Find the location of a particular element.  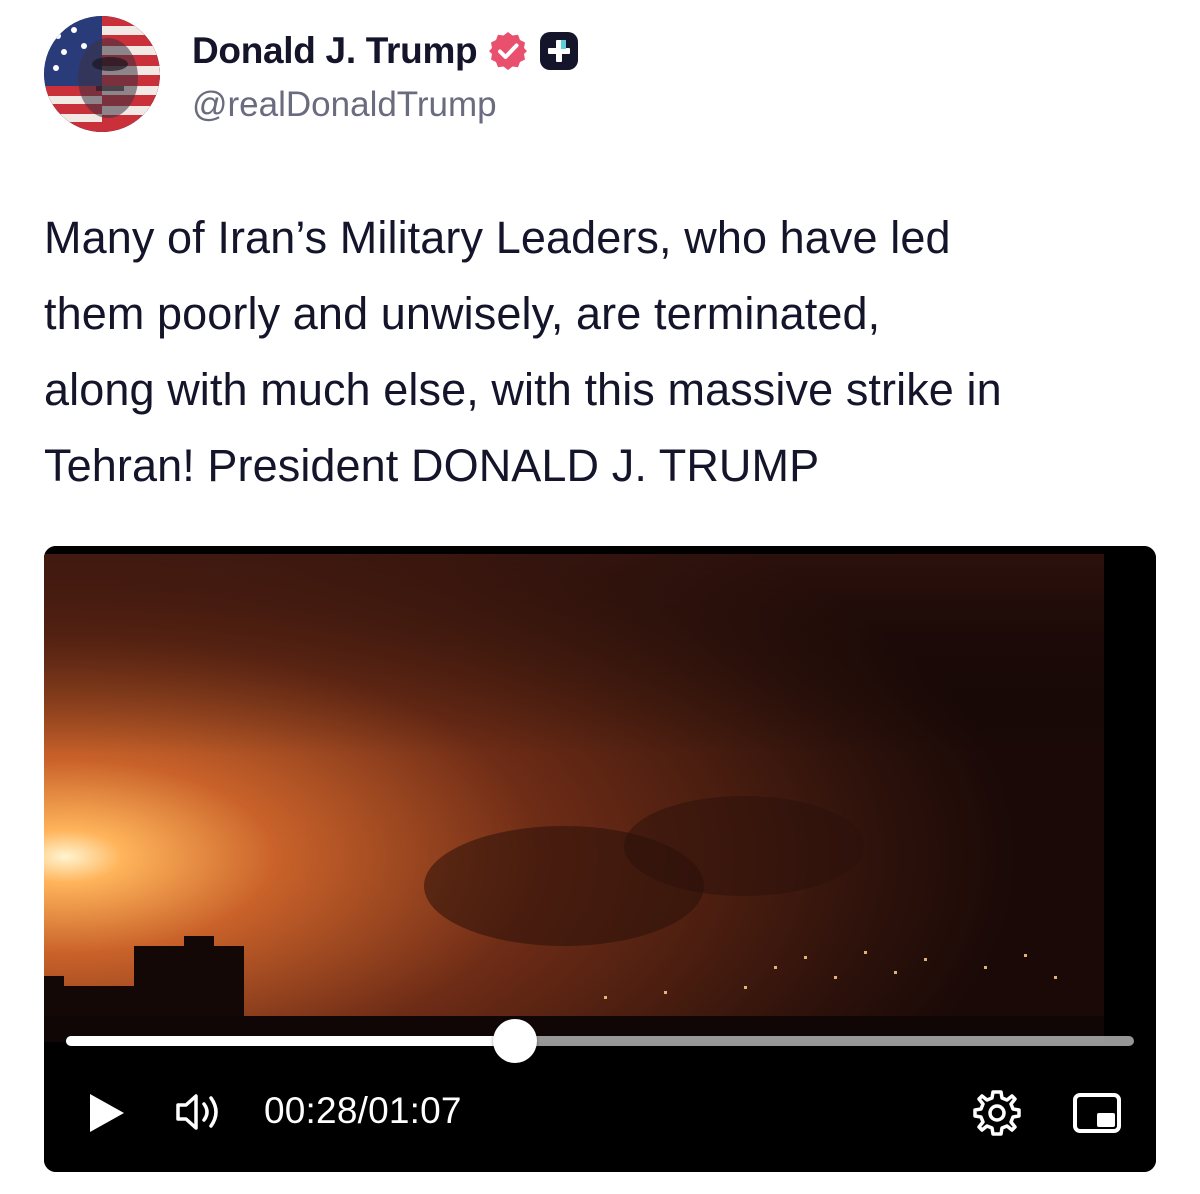

author-display-name: Donald J. Trump is located at coordinates (335, 51).